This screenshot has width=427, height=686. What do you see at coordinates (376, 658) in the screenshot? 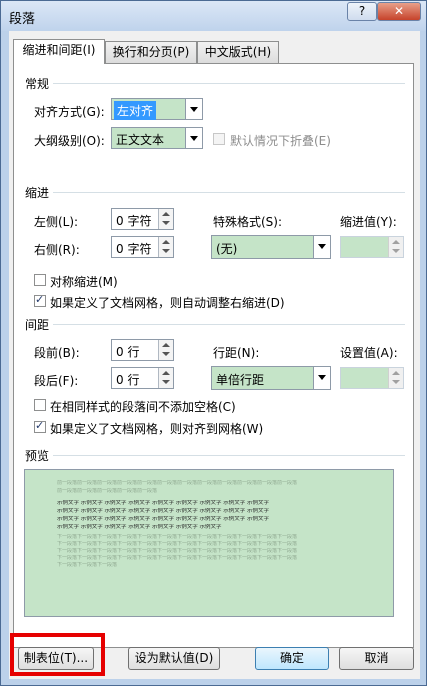
I see `cancel-button: 取消` at bounding box center [376, 658].